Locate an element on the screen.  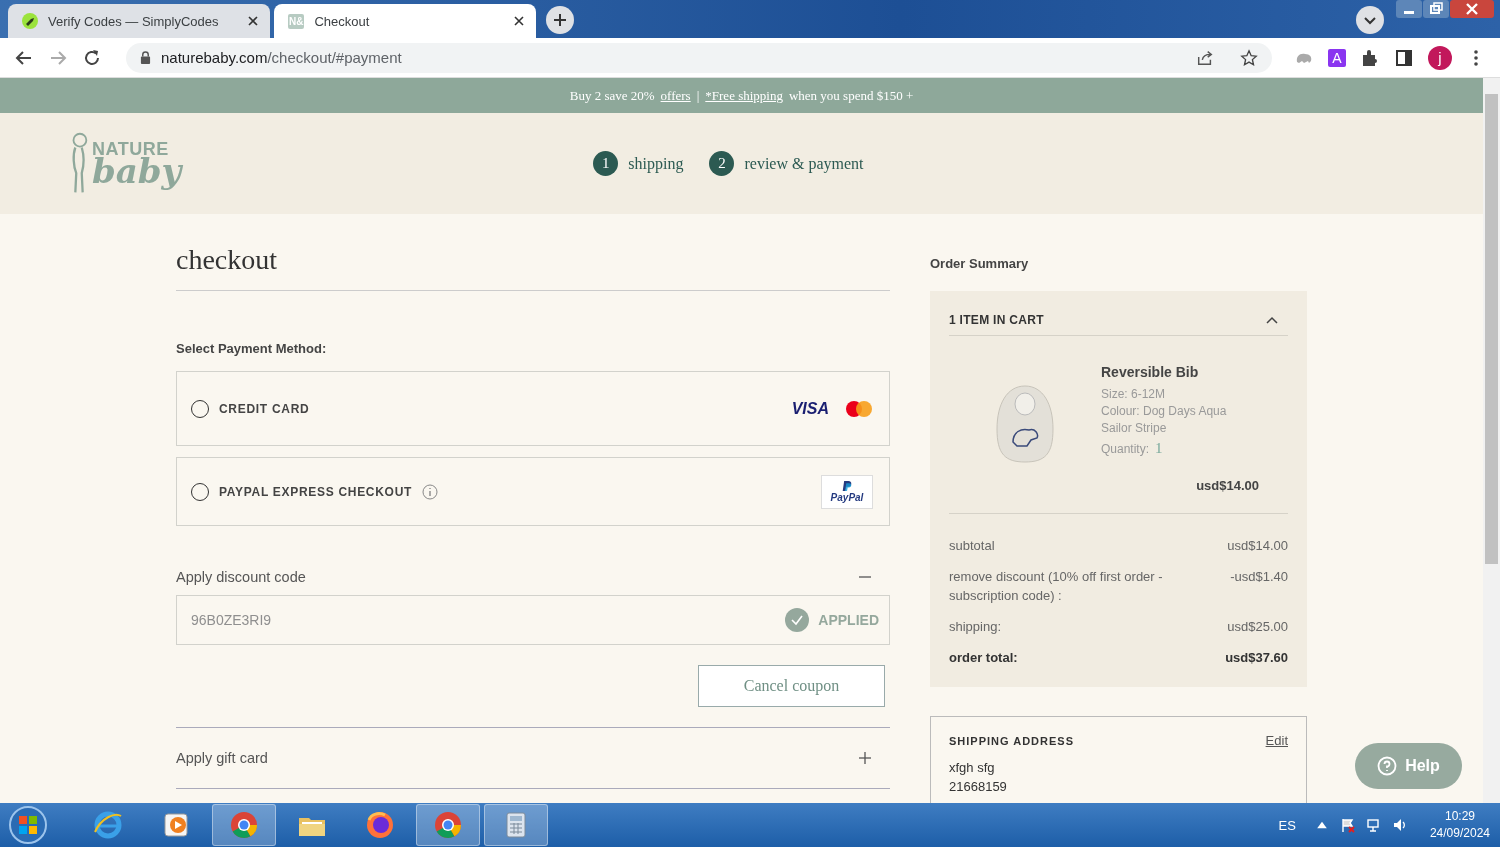
chevron-up-icon is located at coordinates (1272, 320).